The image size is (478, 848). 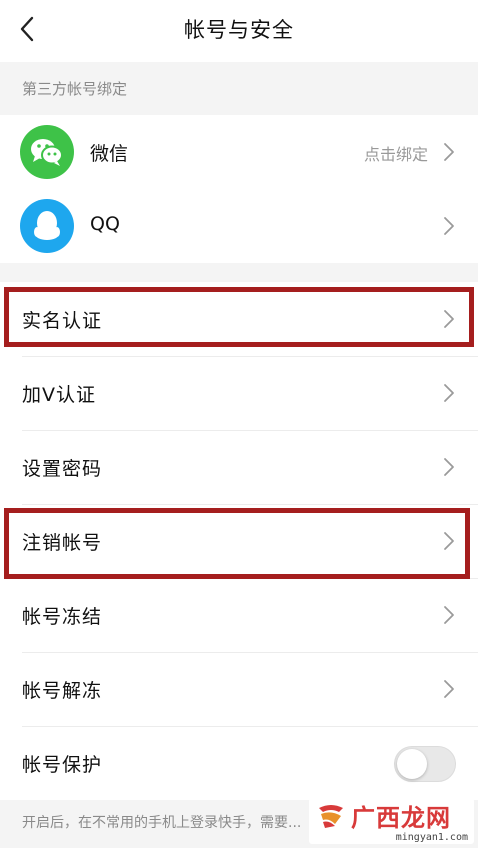 I want to click on toggle-knob, so click(x=412, y=764).